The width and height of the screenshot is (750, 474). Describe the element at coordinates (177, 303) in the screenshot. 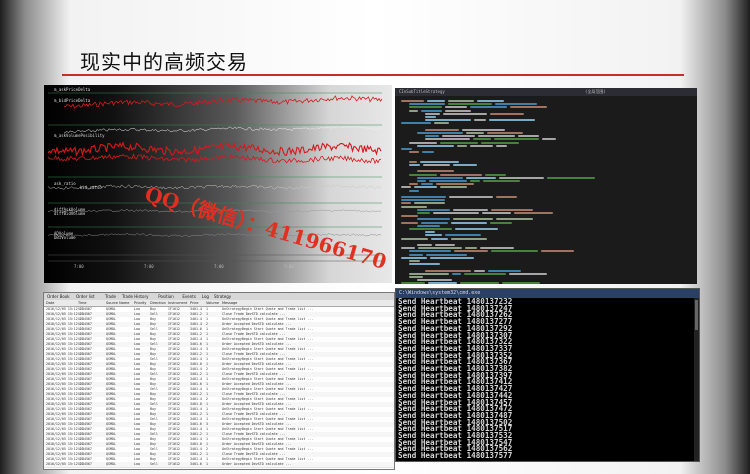

I see `log-column-header: Instrument` at that location.